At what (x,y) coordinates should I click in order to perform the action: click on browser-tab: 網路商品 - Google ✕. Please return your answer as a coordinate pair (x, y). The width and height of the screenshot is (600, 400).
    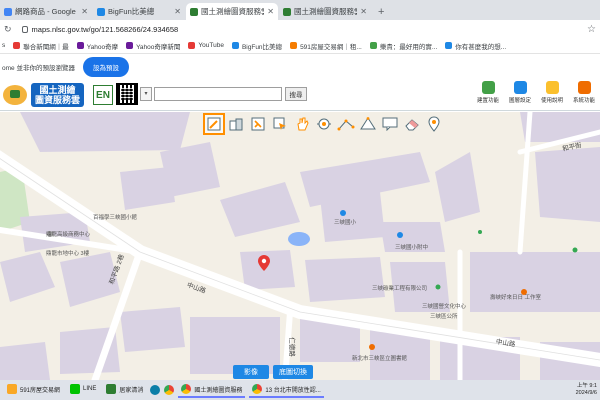
    Looking at the image, I should click on (46, 11).